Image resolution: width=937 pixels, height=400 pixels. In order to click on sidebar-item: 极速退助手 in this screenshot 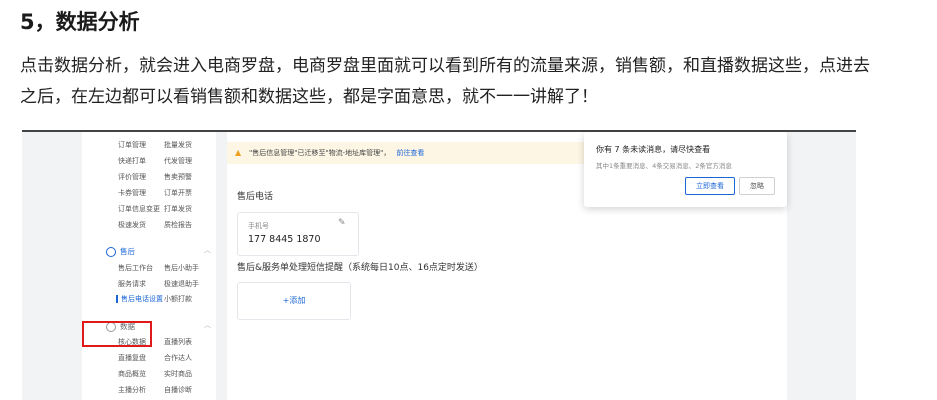, I will do `click(181, 284)`.